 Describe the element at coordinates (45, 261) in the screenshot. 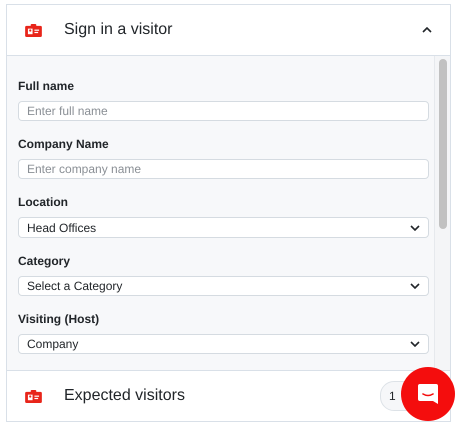

I see `field-label: Category` at that location.